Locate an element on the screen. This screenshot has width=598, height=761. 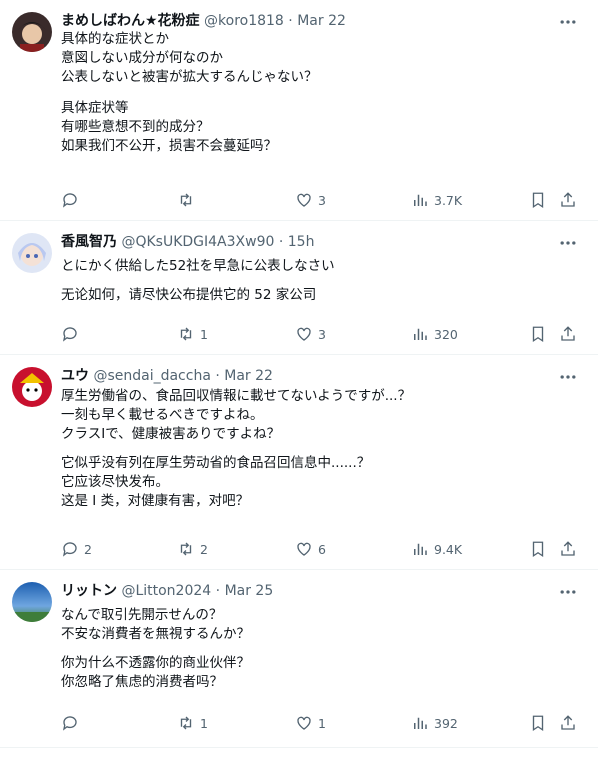
text-line: 它应该尽快发布。 is located at coordinates (115, 482).